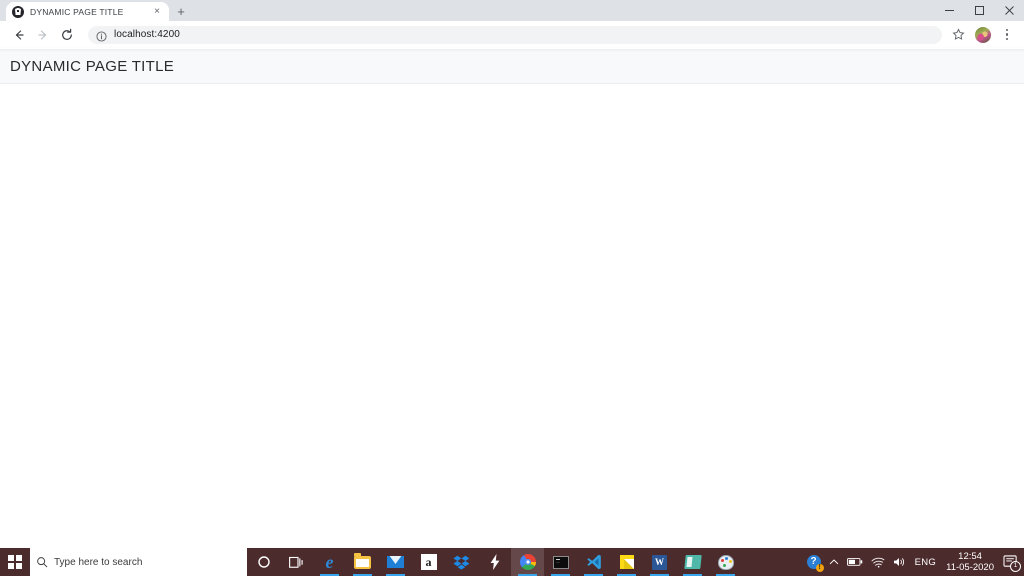  What do you see at coordinates (181, 12) in the screenshot?
I see `new-tab-button: +` at bounding box center [181, 12].